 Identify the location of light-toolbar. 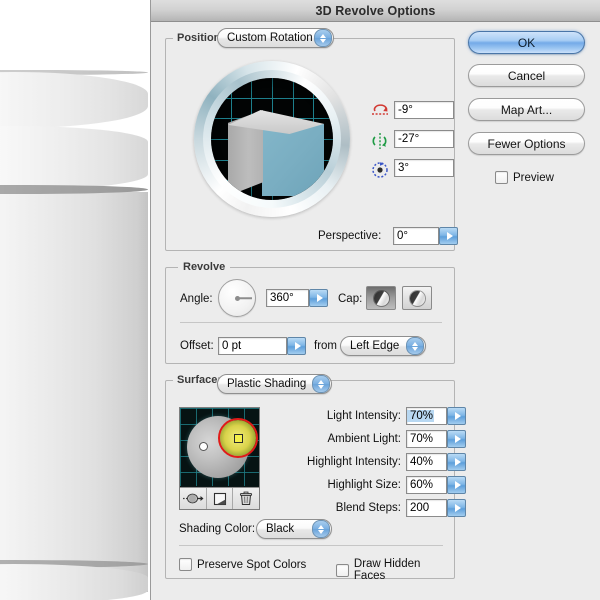
(219, 498).